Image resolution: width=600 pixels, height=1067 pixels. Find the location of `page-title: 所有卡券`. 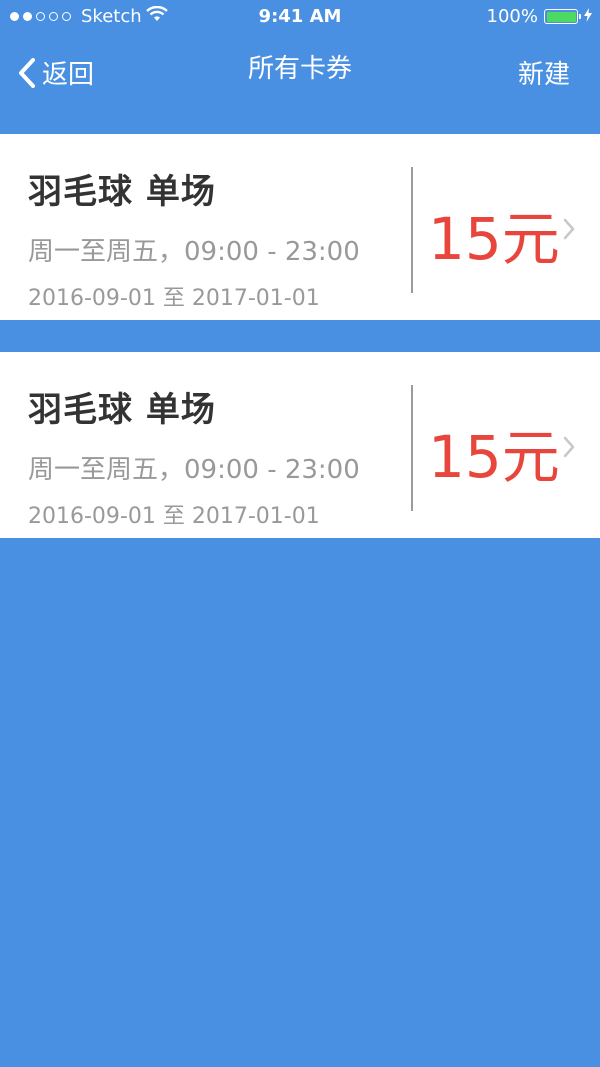

page-title: 所有卡券 is located at coordinates (299, 69).